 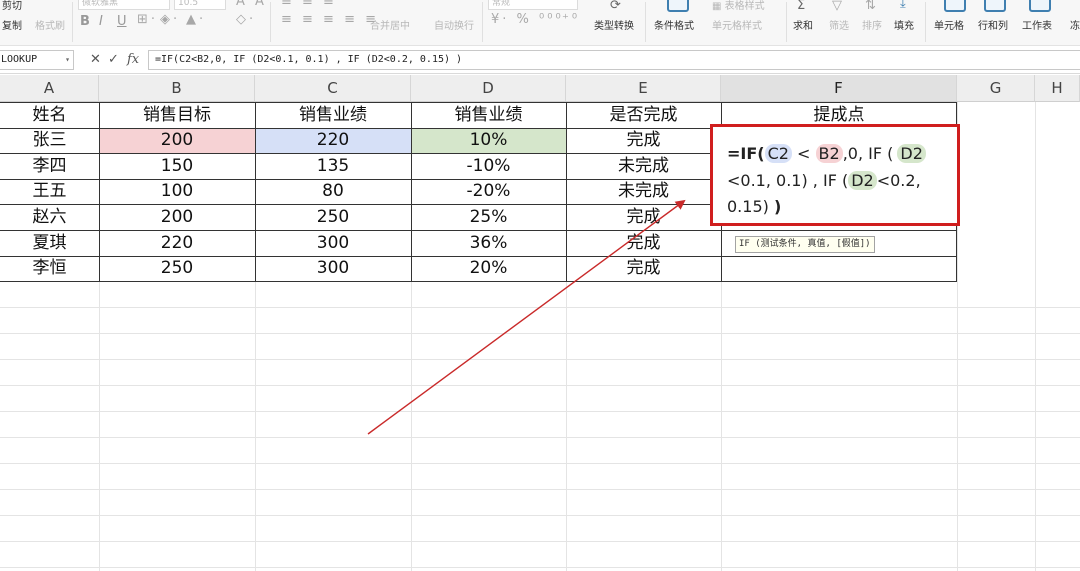 I want to click on formula-line-1: =IF(C2 < B2,0, IF (D2, so click(x=826, y=153).